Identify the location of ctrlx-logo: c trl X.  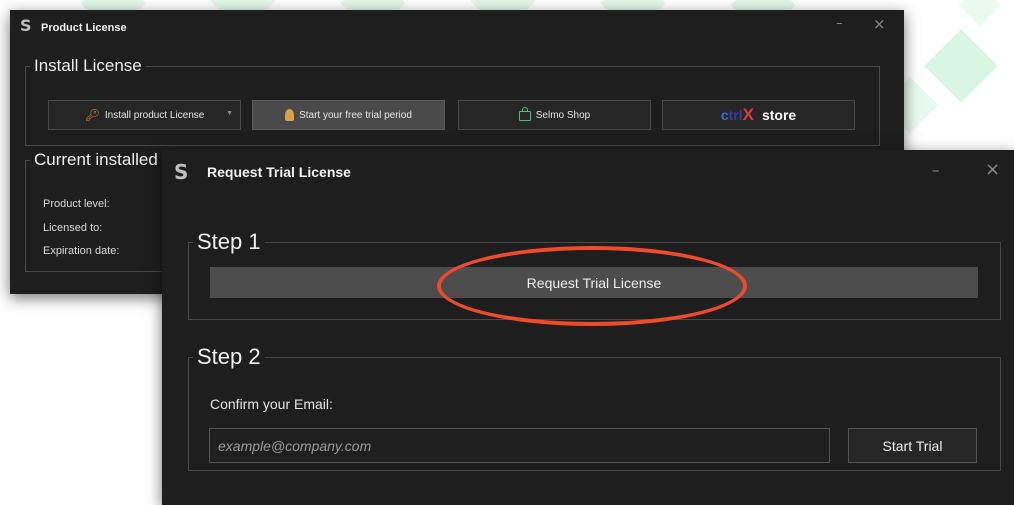
(737, 114).